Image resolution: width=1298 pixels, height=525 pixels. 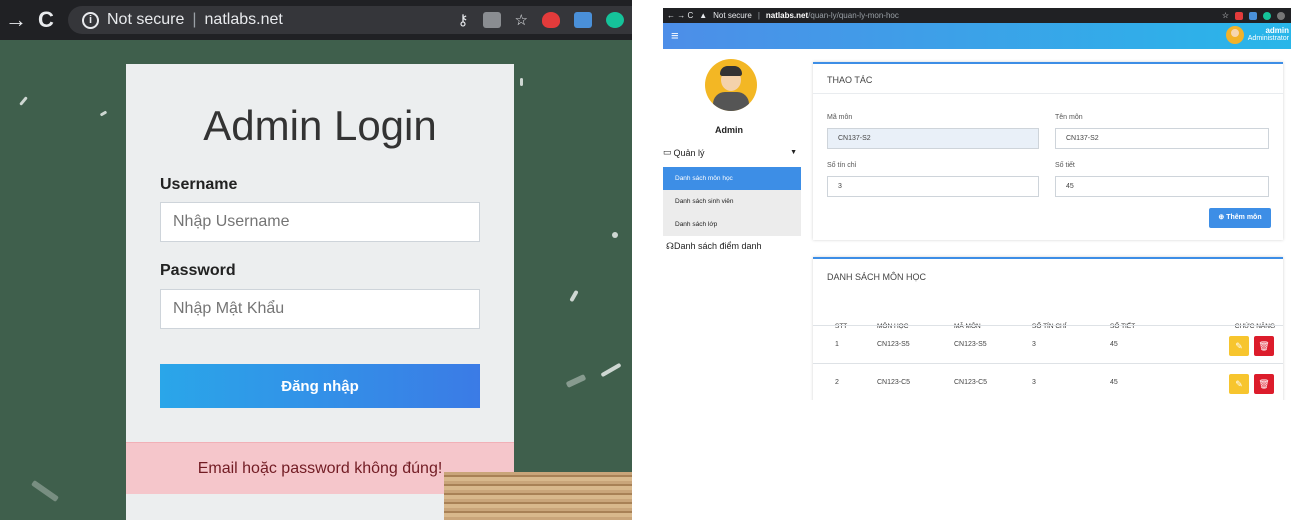 I want to click on caret-down-icon: ▼, so click(x=793, y=152).